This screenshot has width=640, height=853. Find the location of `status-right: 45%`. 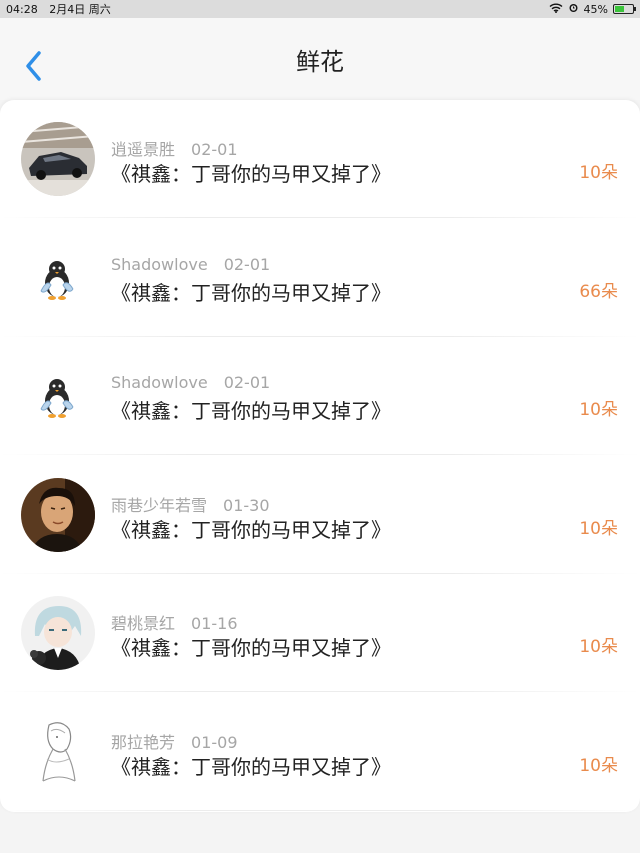

status-right: 45% is located at coordinates (592, 9).